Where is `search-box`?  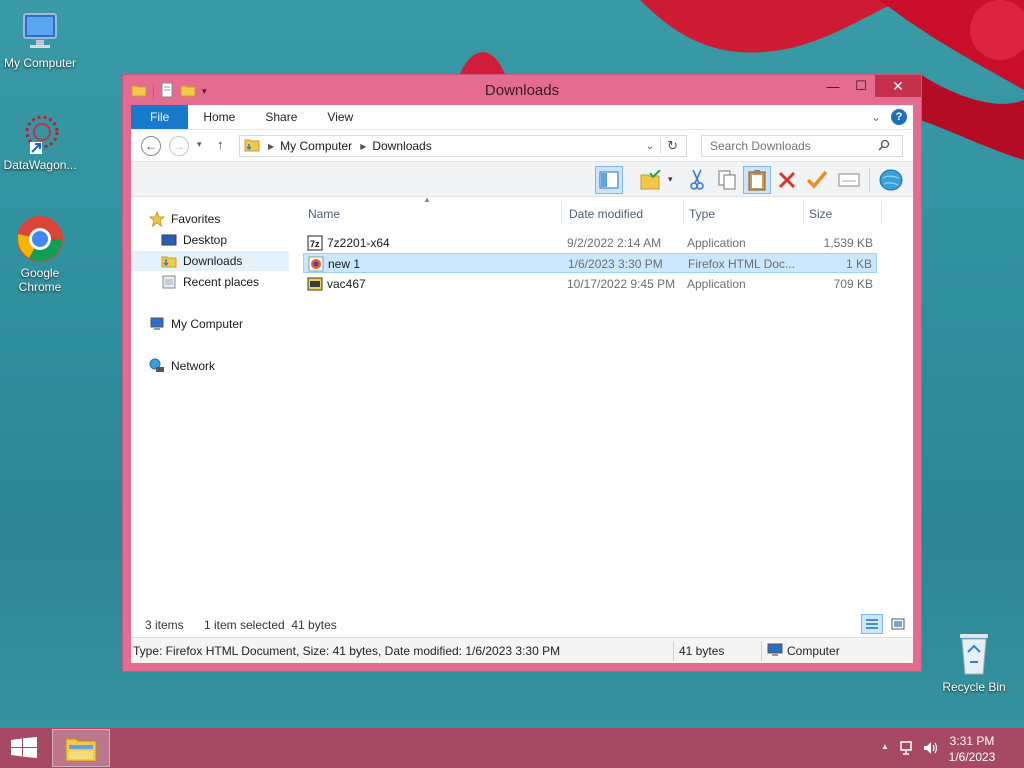 search-box is located at coordinates (802, 146).